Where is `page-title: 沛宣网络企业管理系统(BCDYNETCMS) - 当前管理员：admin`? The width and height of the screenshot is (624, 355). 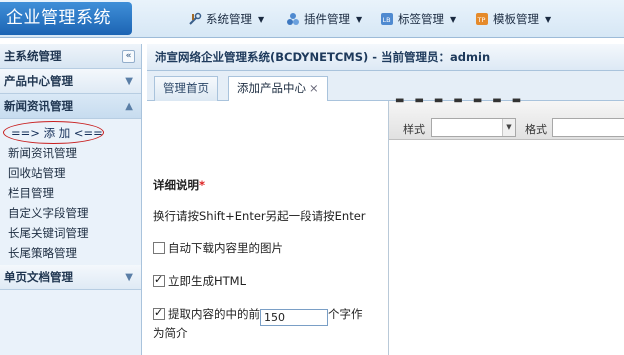 page-title: 沛宣网络企业管理系统(BCDYNETCMS) - 当前管理员：admin is located at coordinates (385, 57).